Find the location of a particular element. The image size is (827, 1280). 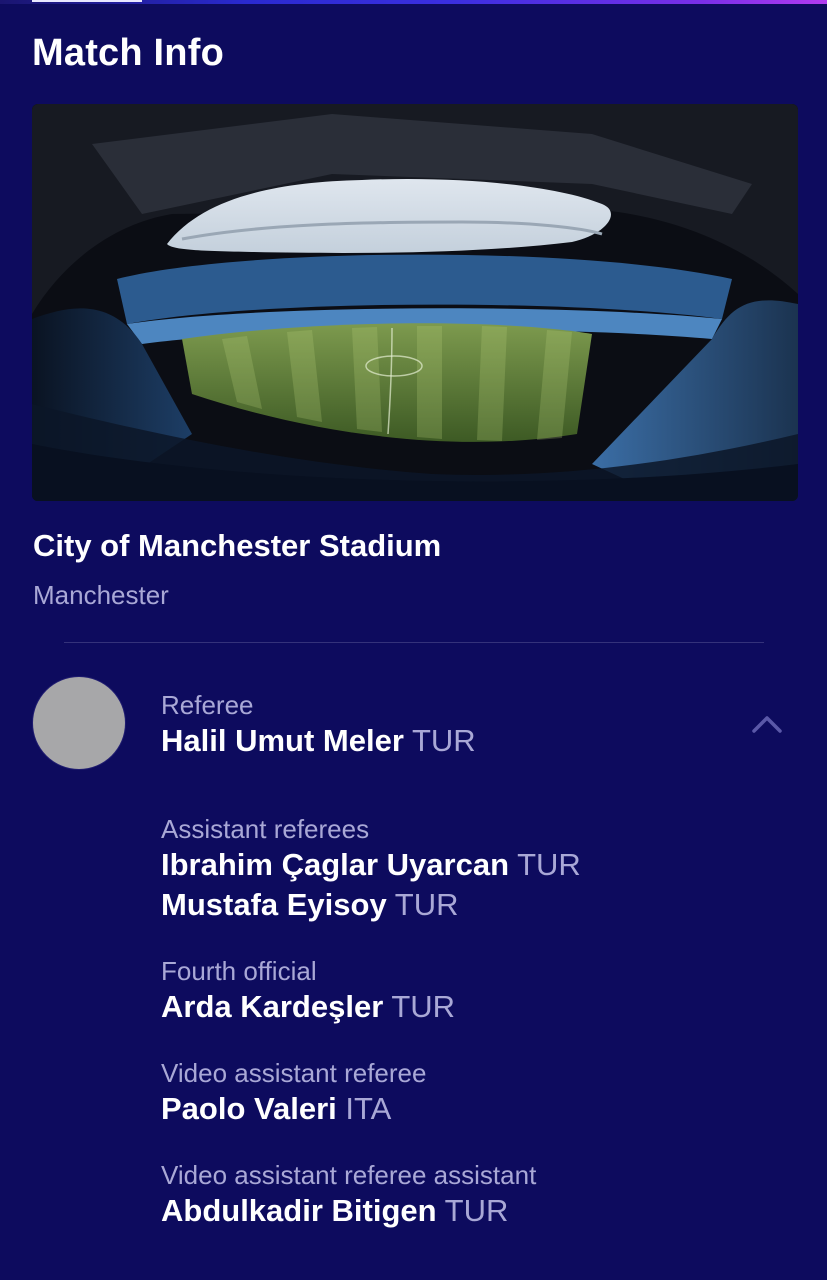

official-entry: Mustafa Eyisoy TUR is located at coordinates (371, 905).